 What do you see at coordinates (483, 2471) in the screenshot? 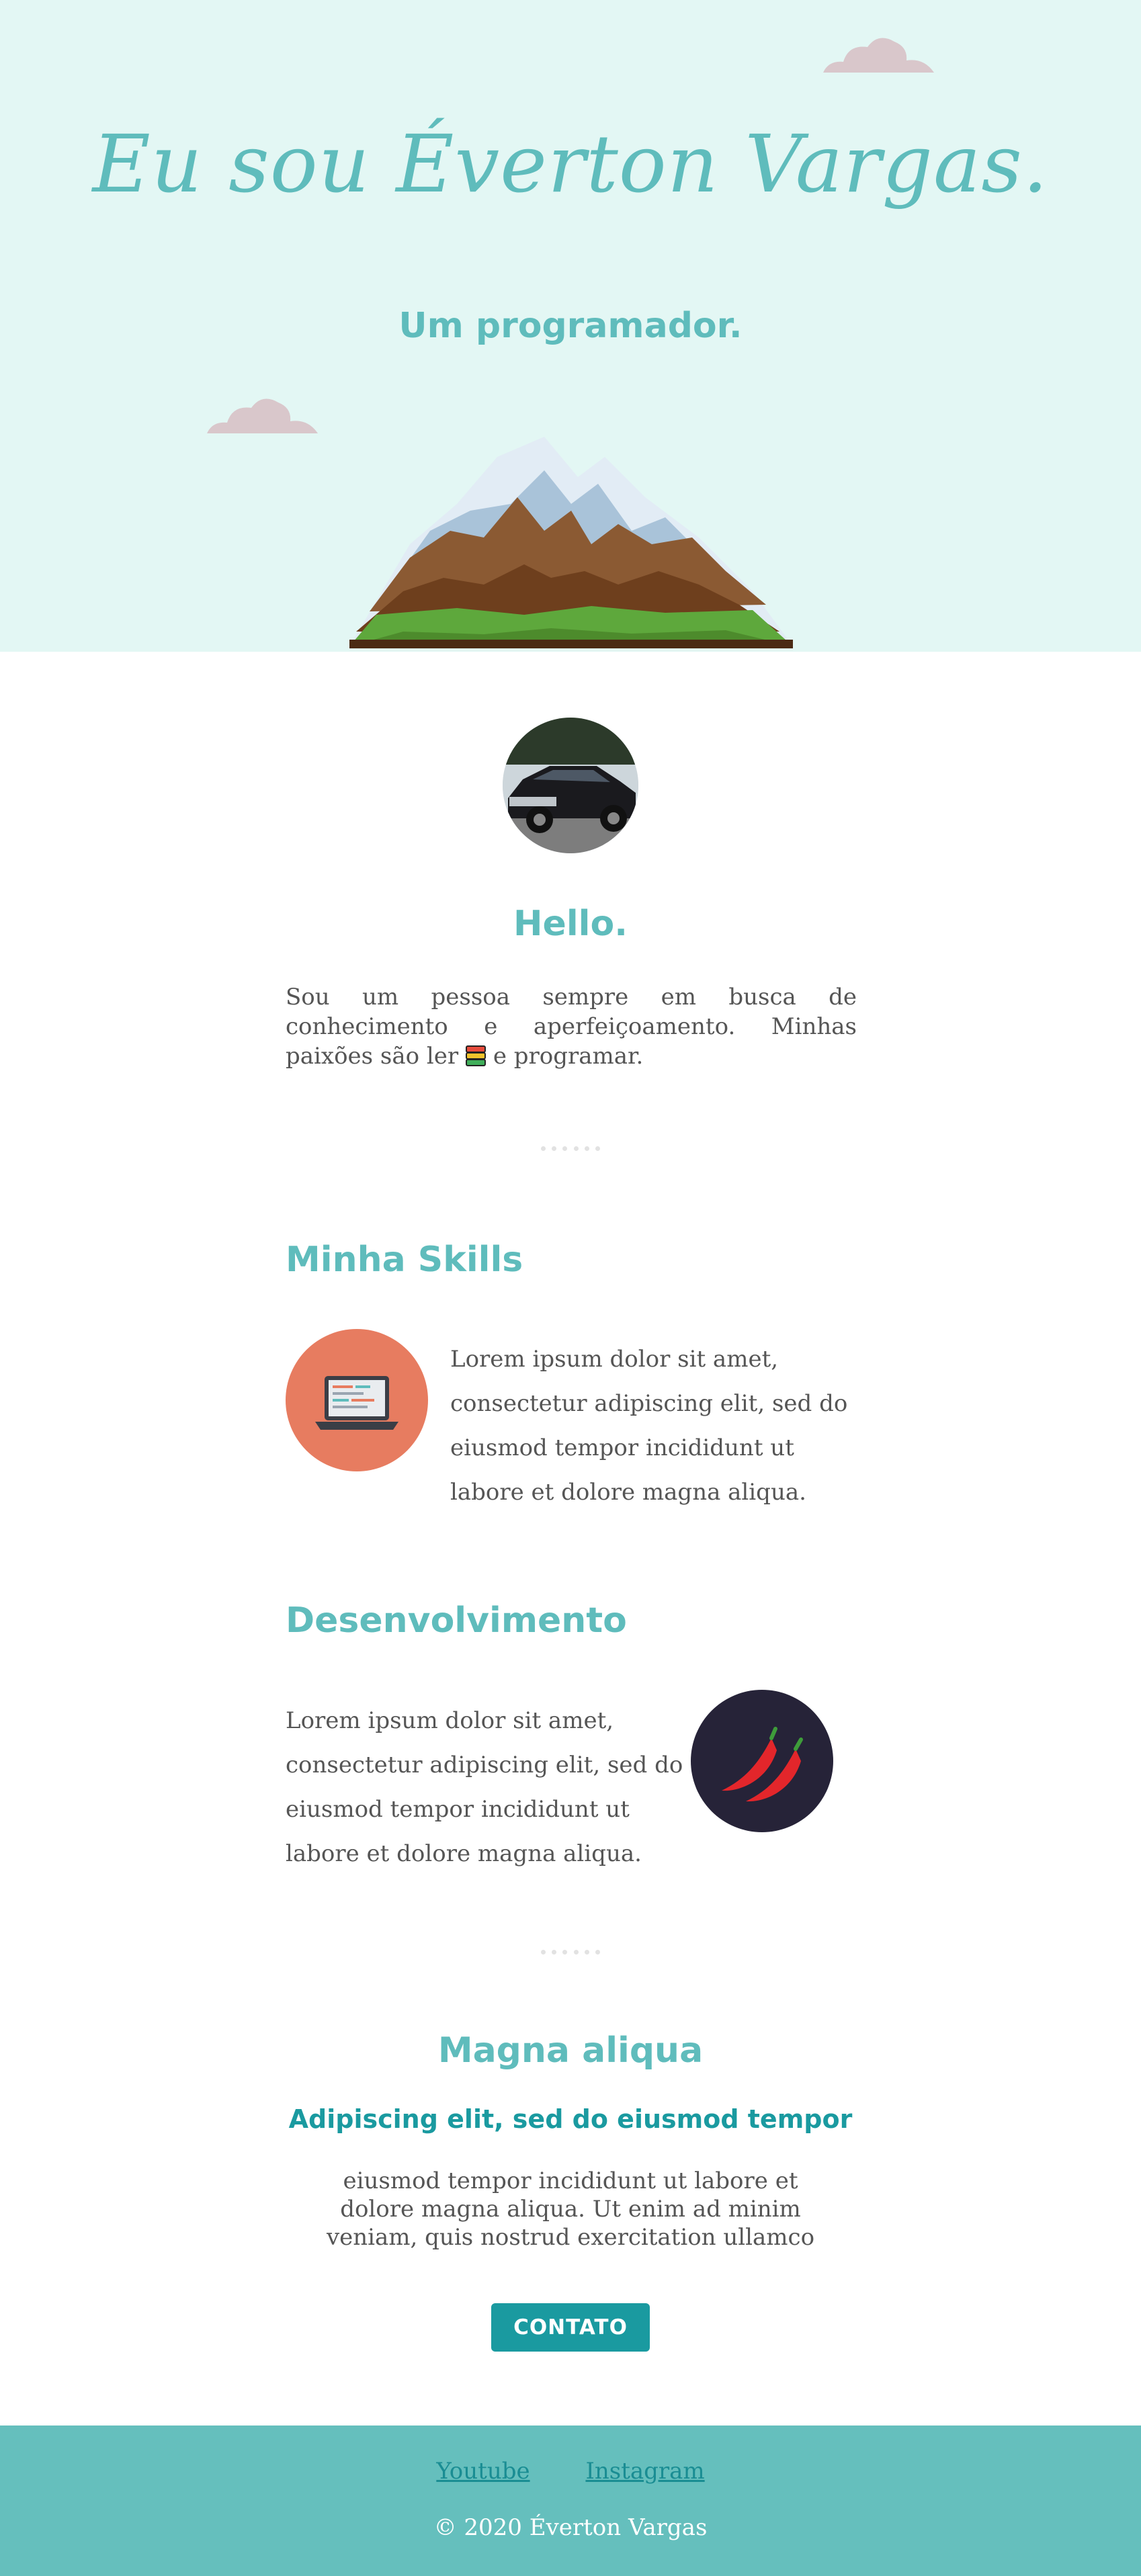
I see `youtube-link: Youtube` at bounding box center [483, 2471].